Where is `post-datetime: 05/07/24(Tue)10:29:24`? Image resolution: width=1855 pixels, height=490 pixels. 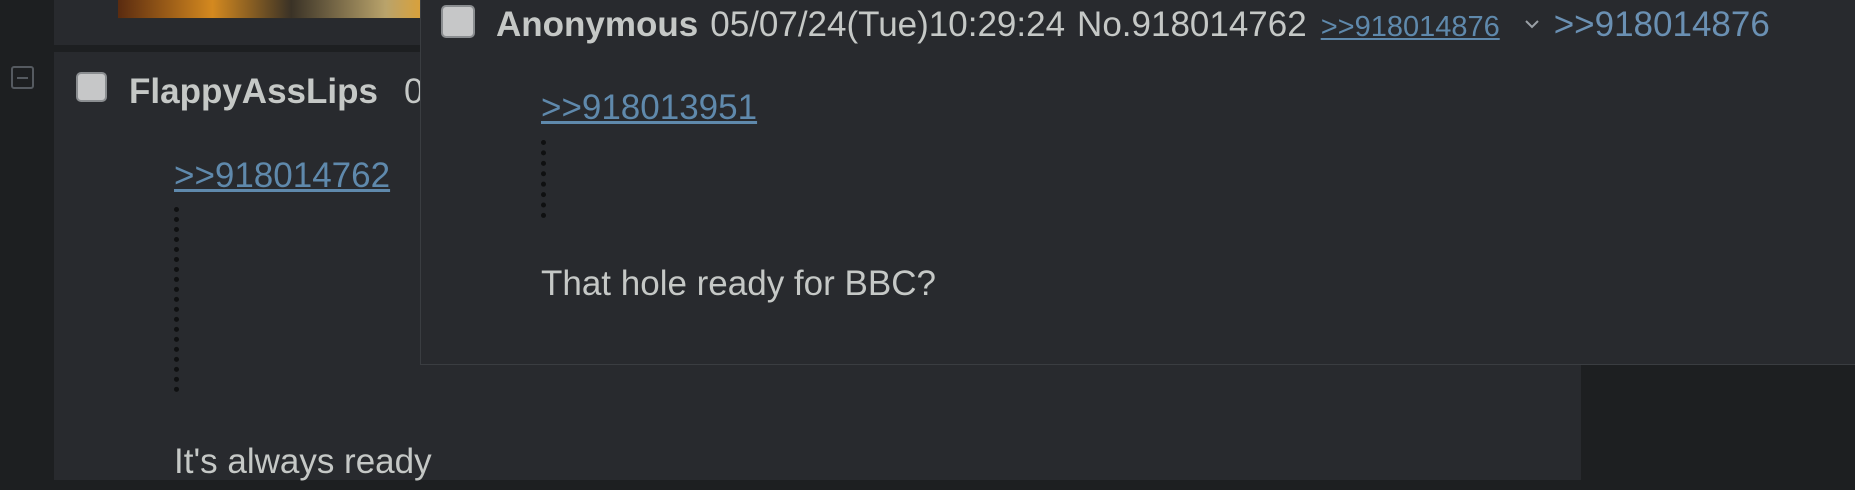
post-datetime: 05/07/24(Tue)10:29:24 is located at coordinates (888, 24).